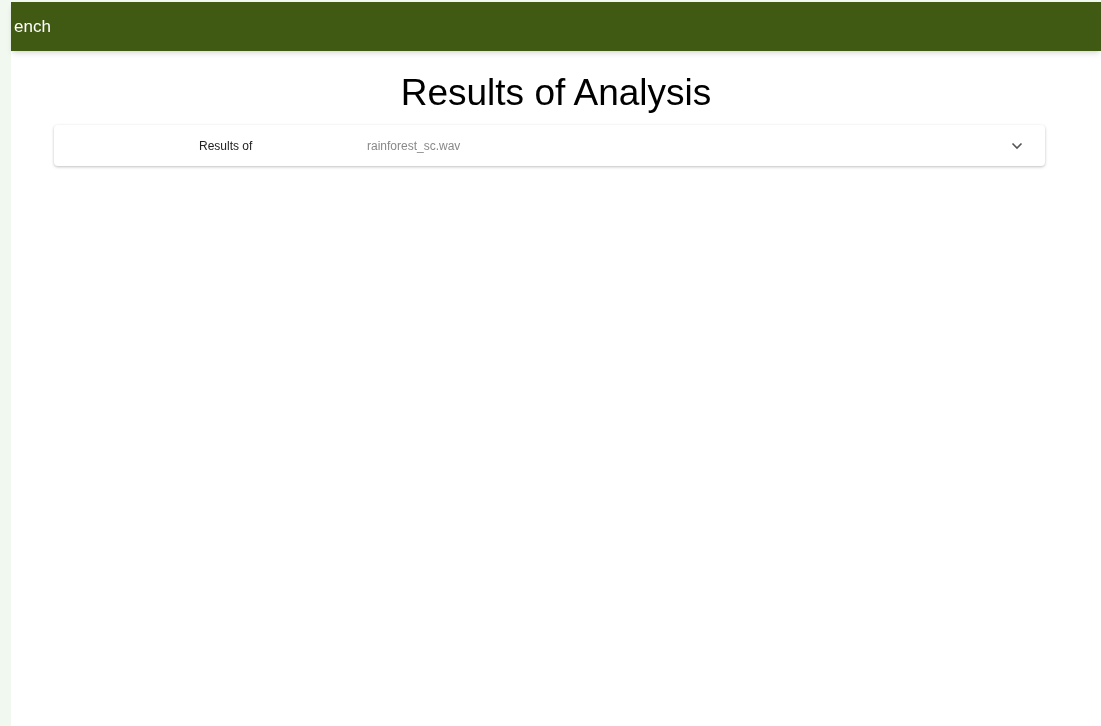  What do you see at coordinates (32, 26) in the screenshot?
I see `app-title: ench` at bounding box center [32, 26].